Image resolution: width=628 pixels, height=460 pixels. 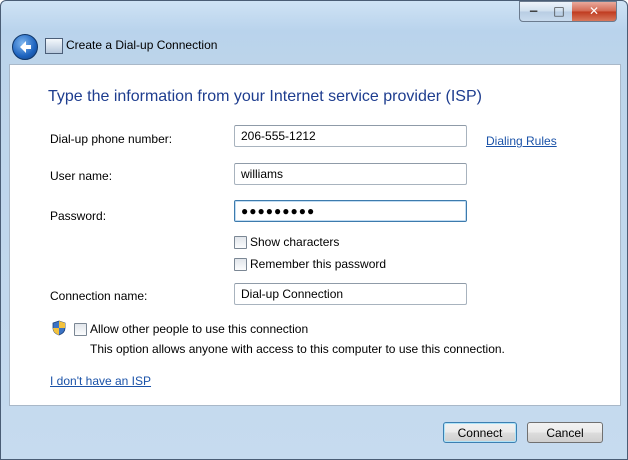 I want to click on close-icon: ✕, so click(x=594, y=11).